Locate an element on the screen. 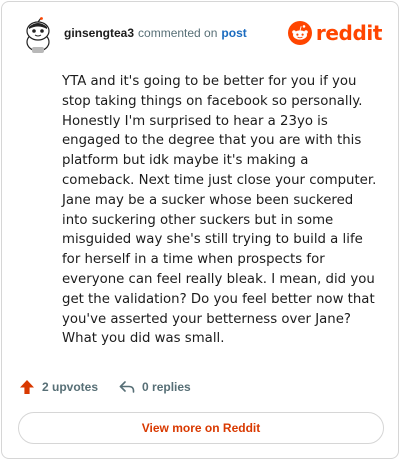  replies-count: 0 replies is located at coordinates (166, 387).